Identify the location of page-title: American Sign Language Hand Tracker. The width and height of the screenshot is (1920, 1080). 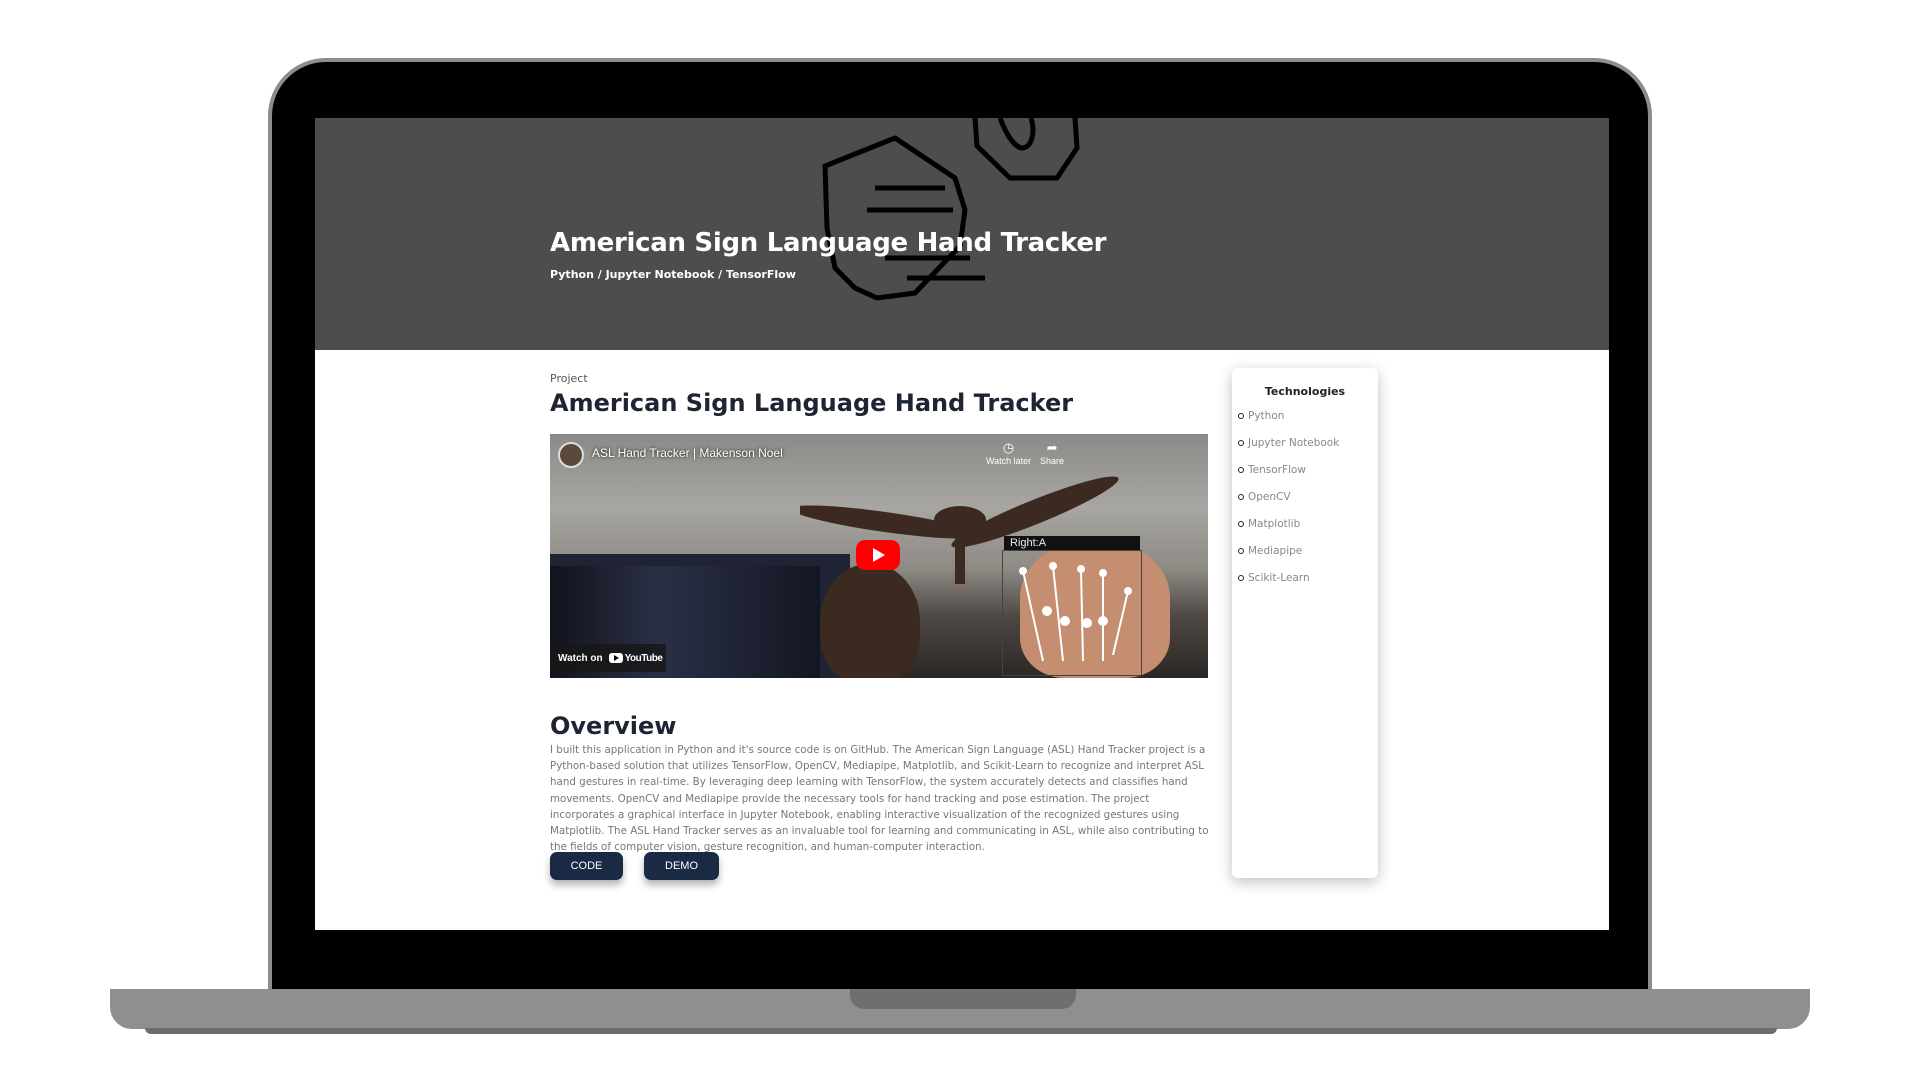
(812, 403).